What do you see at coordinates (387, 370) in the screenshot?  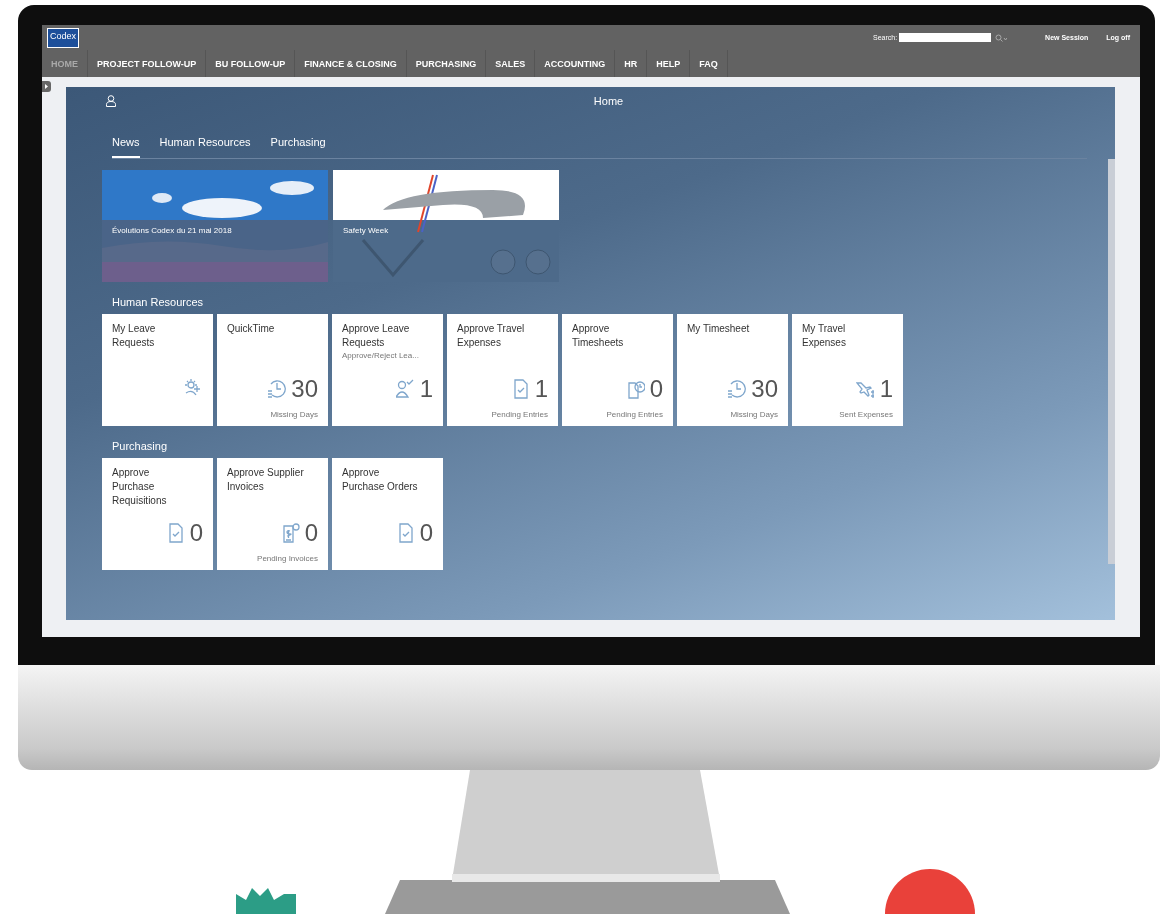 I see `app-tile: Approve Leave Requests Approve/Reject Lea... 1` at bounding box center [387, 370].